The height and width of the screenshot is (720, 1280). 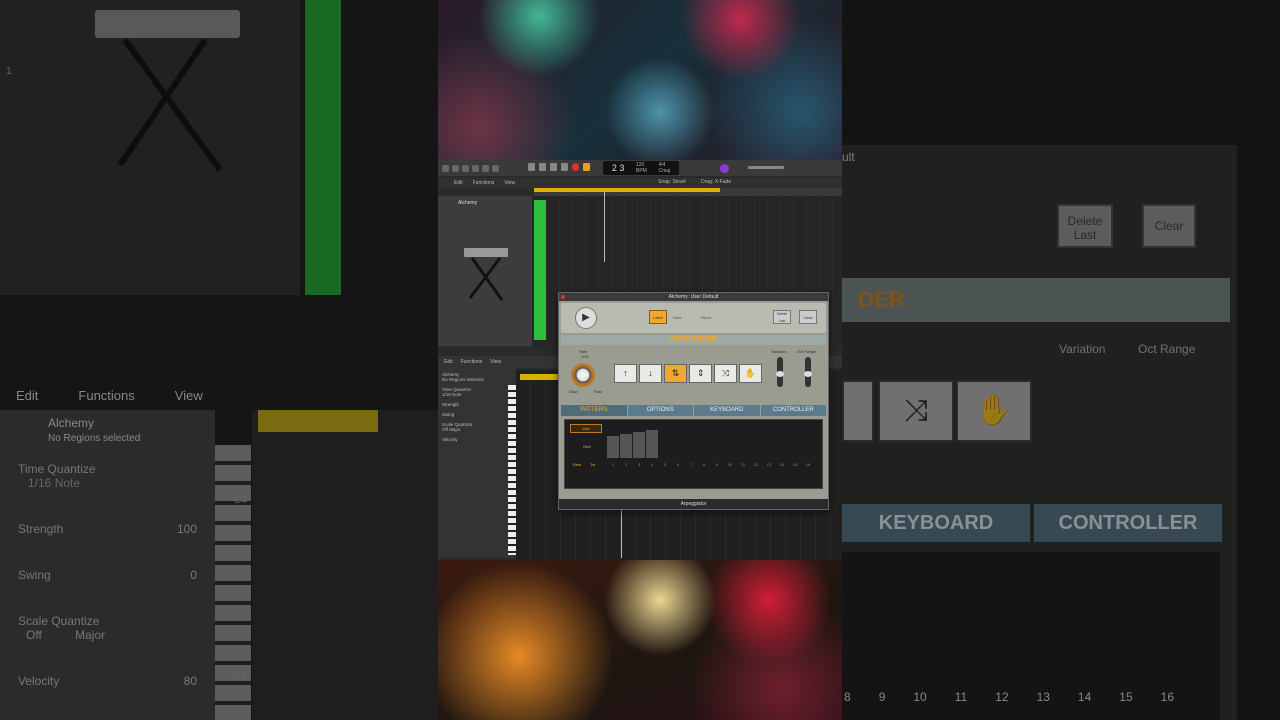 What do you see at coordinates (650, 373) in the screenshot?
I see `order-down-icon: ↓` at bounding box center [650, 373].